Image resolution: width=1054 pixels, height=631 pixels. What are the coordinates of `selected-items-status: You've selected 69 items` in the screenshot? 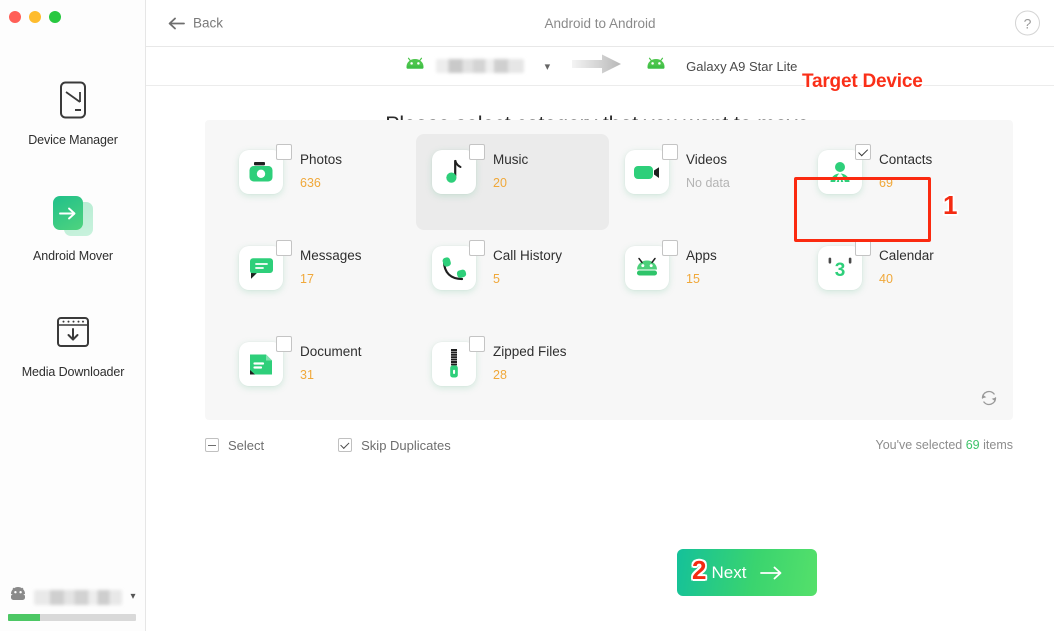 It's located at (944, 445).